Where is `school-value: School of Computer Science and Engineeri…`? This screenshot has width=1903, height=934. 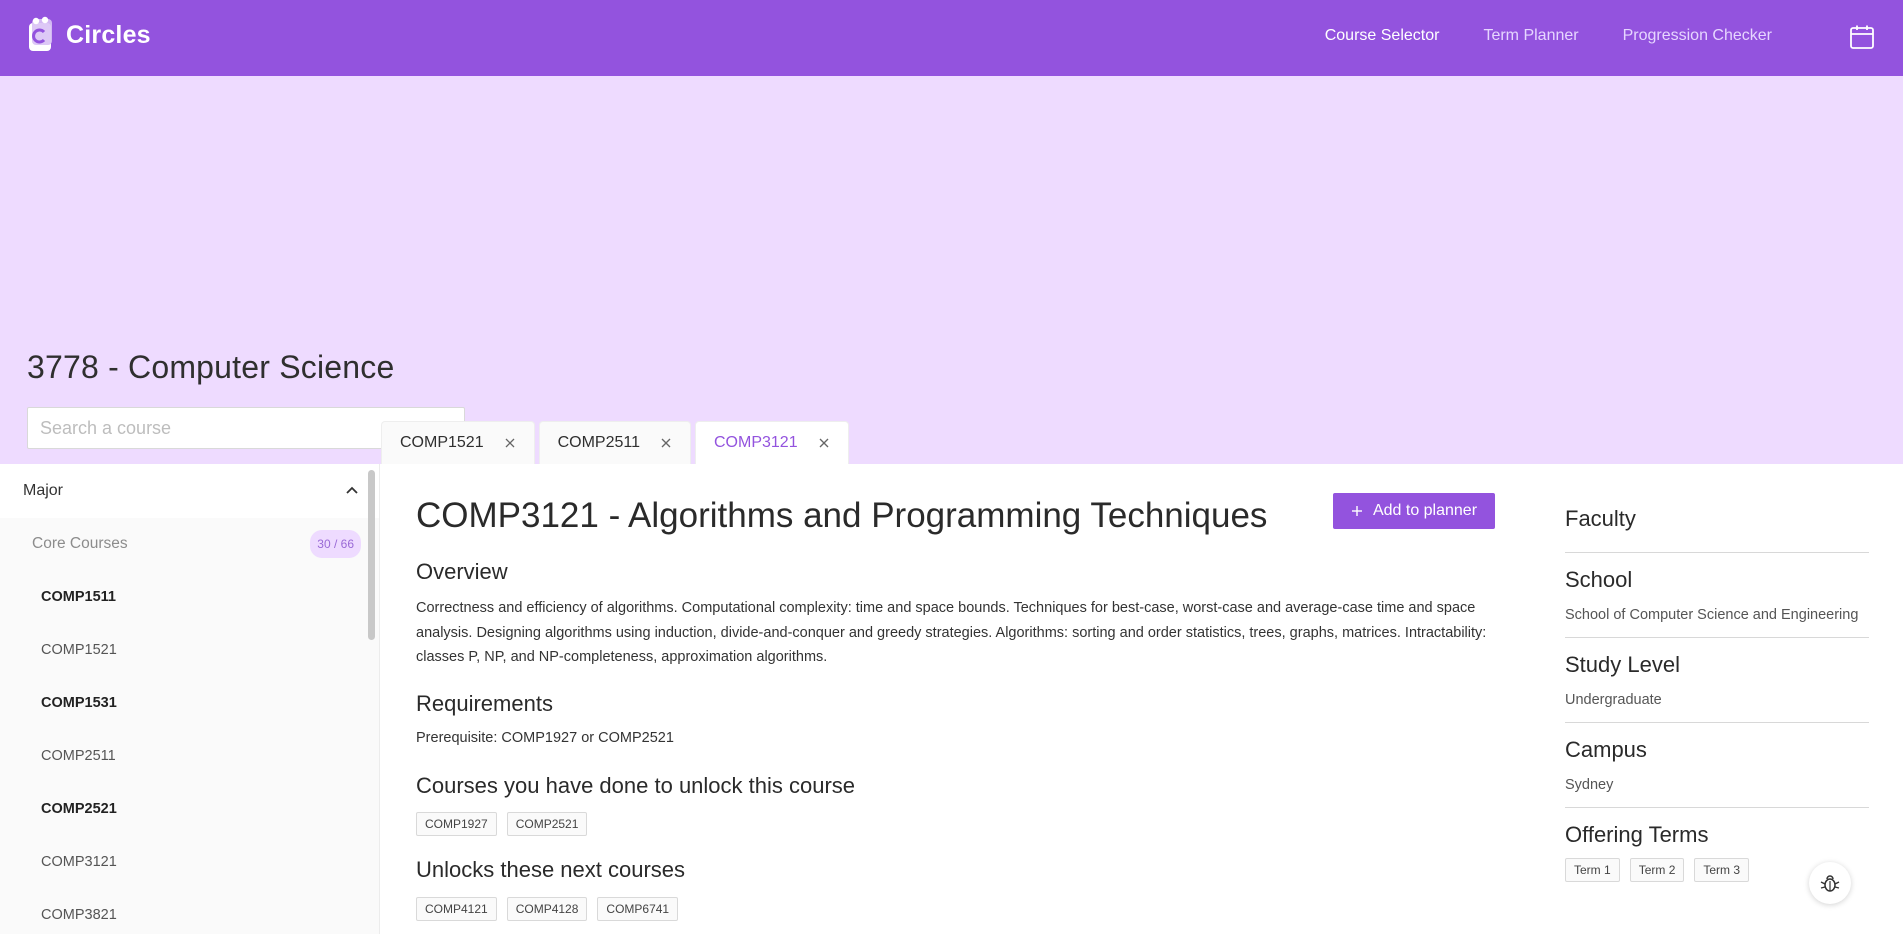 school-value: School of Computer Science and Engineeri… is located at coordinates (1712, 615).